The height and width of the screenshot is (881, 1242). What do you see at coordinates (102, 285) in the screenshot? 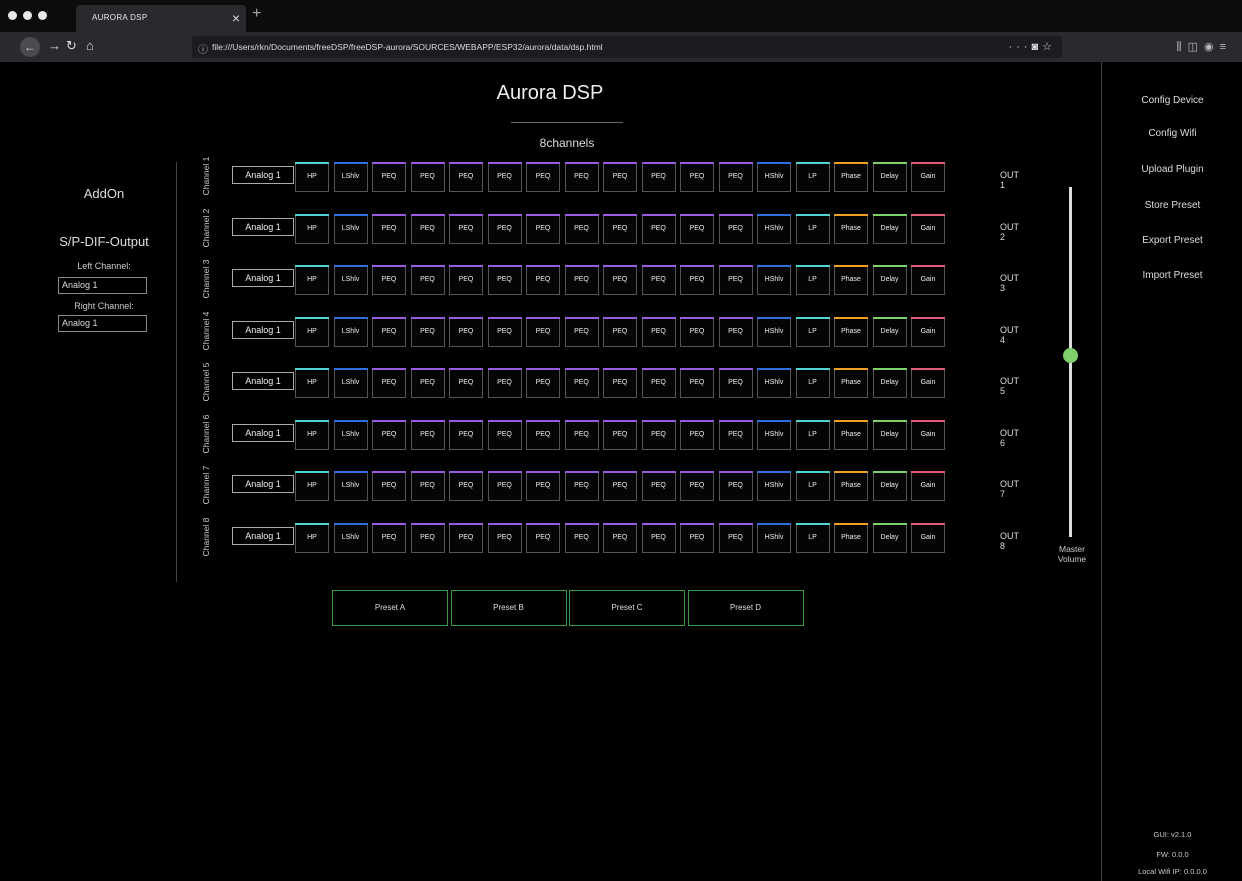
I see `left-channel-select: Analog 1` at bounding box center [102, 285].